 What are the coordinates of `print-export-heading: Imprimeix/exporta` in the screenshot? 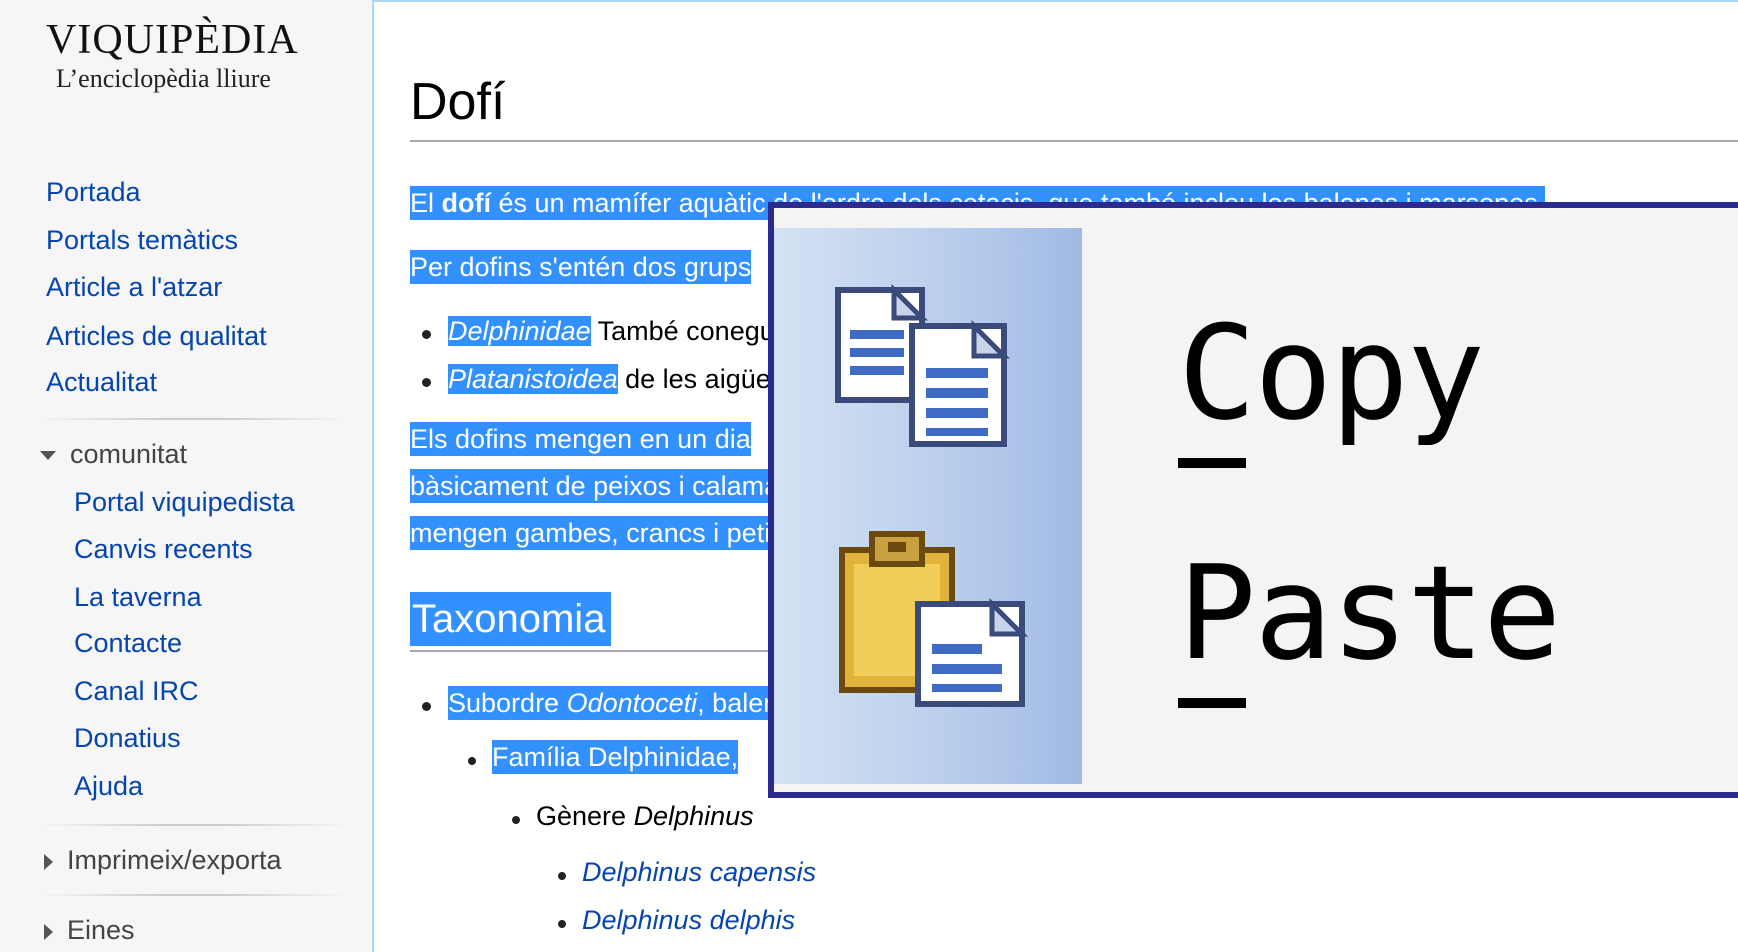 It's located at (174, 860).